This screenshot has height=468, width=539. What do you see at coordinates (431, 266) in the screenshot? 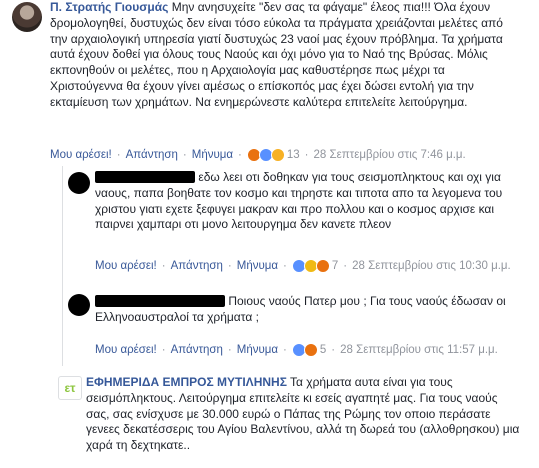
I see `comment-timestamp: 28 Σεπτεμβρίου στις 10:30 μ.μ.` at bounding box center [431, 266].